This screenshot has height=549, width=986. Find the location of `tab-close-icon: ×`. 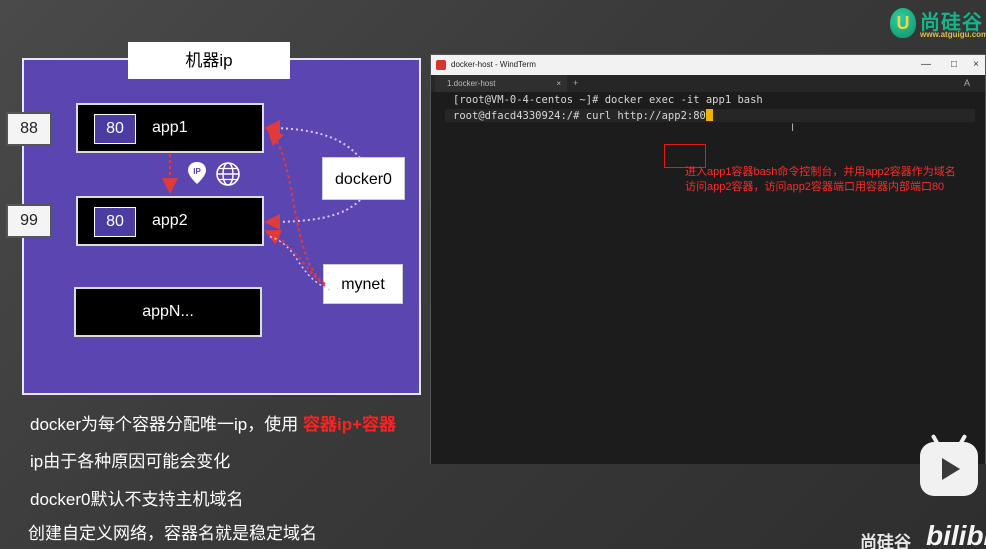

tab-close-icon: × is located at coordinates (558, 83).